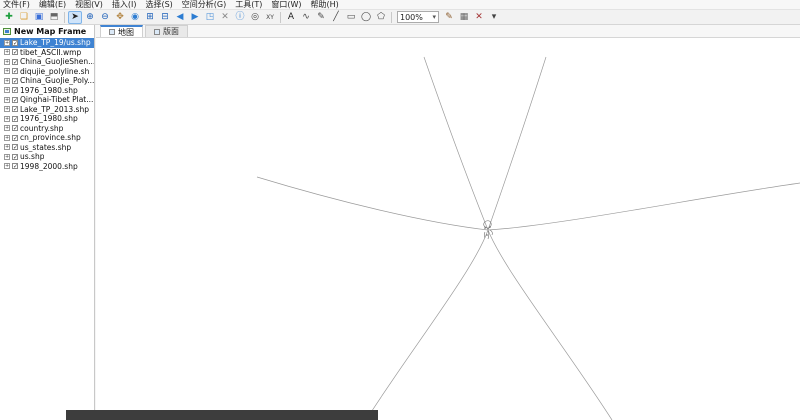 This screenshot has height=420, width=800. Describe the element at coordinates (42, 128) in the screenshot. I see `layer-label: country.shp` at that location.